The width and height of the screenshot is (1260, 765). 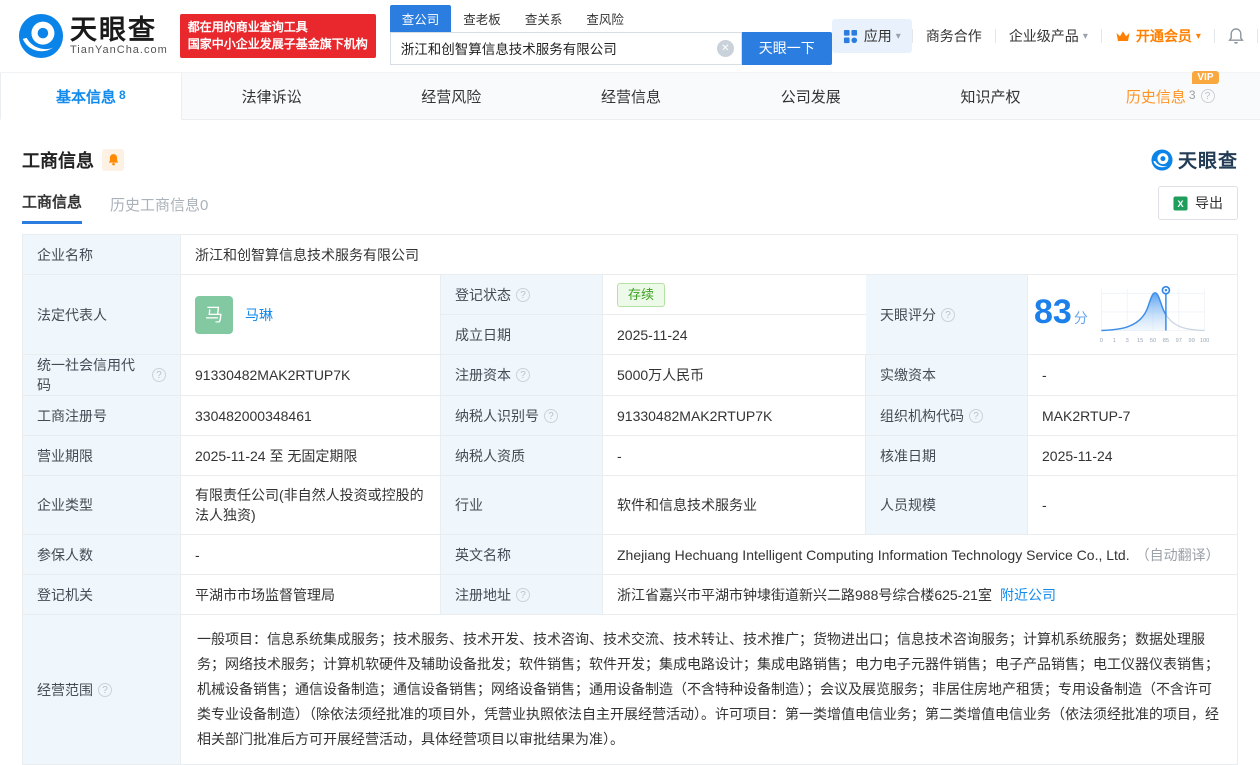 I want to click on excel-icon: X, so click(x=1180, y=203).